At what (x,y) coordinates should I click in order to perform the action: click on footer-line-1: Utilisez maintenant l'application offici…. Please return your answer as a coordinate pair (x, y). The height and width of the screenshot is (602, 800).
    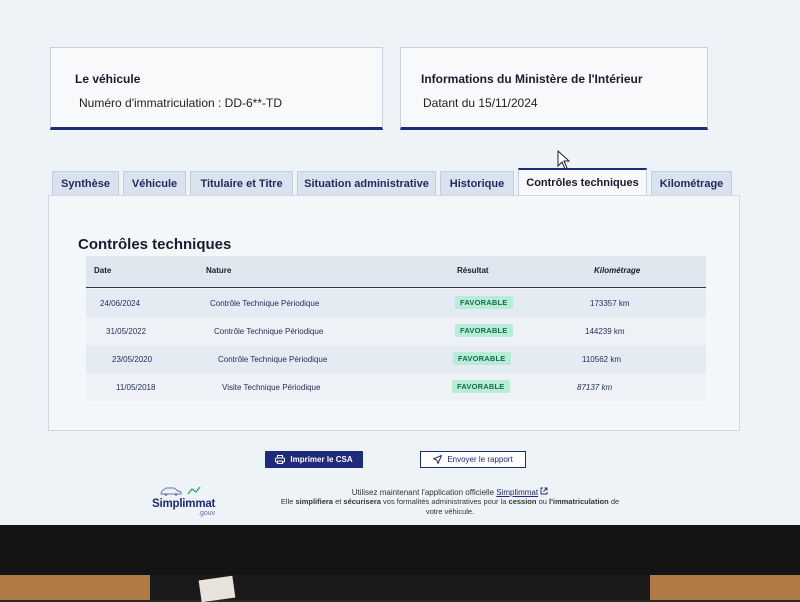
    Looking at the image, I should click on (450, 492).